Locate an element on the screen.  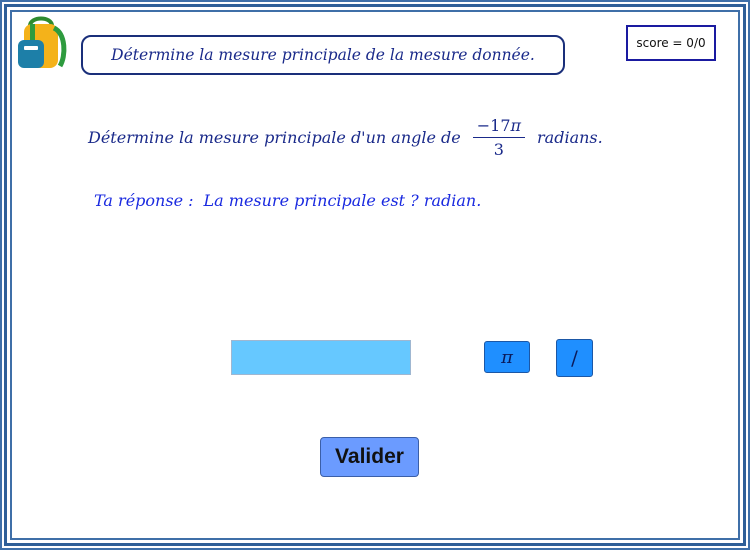
backpack-icon is located at coordinates (42, 44).